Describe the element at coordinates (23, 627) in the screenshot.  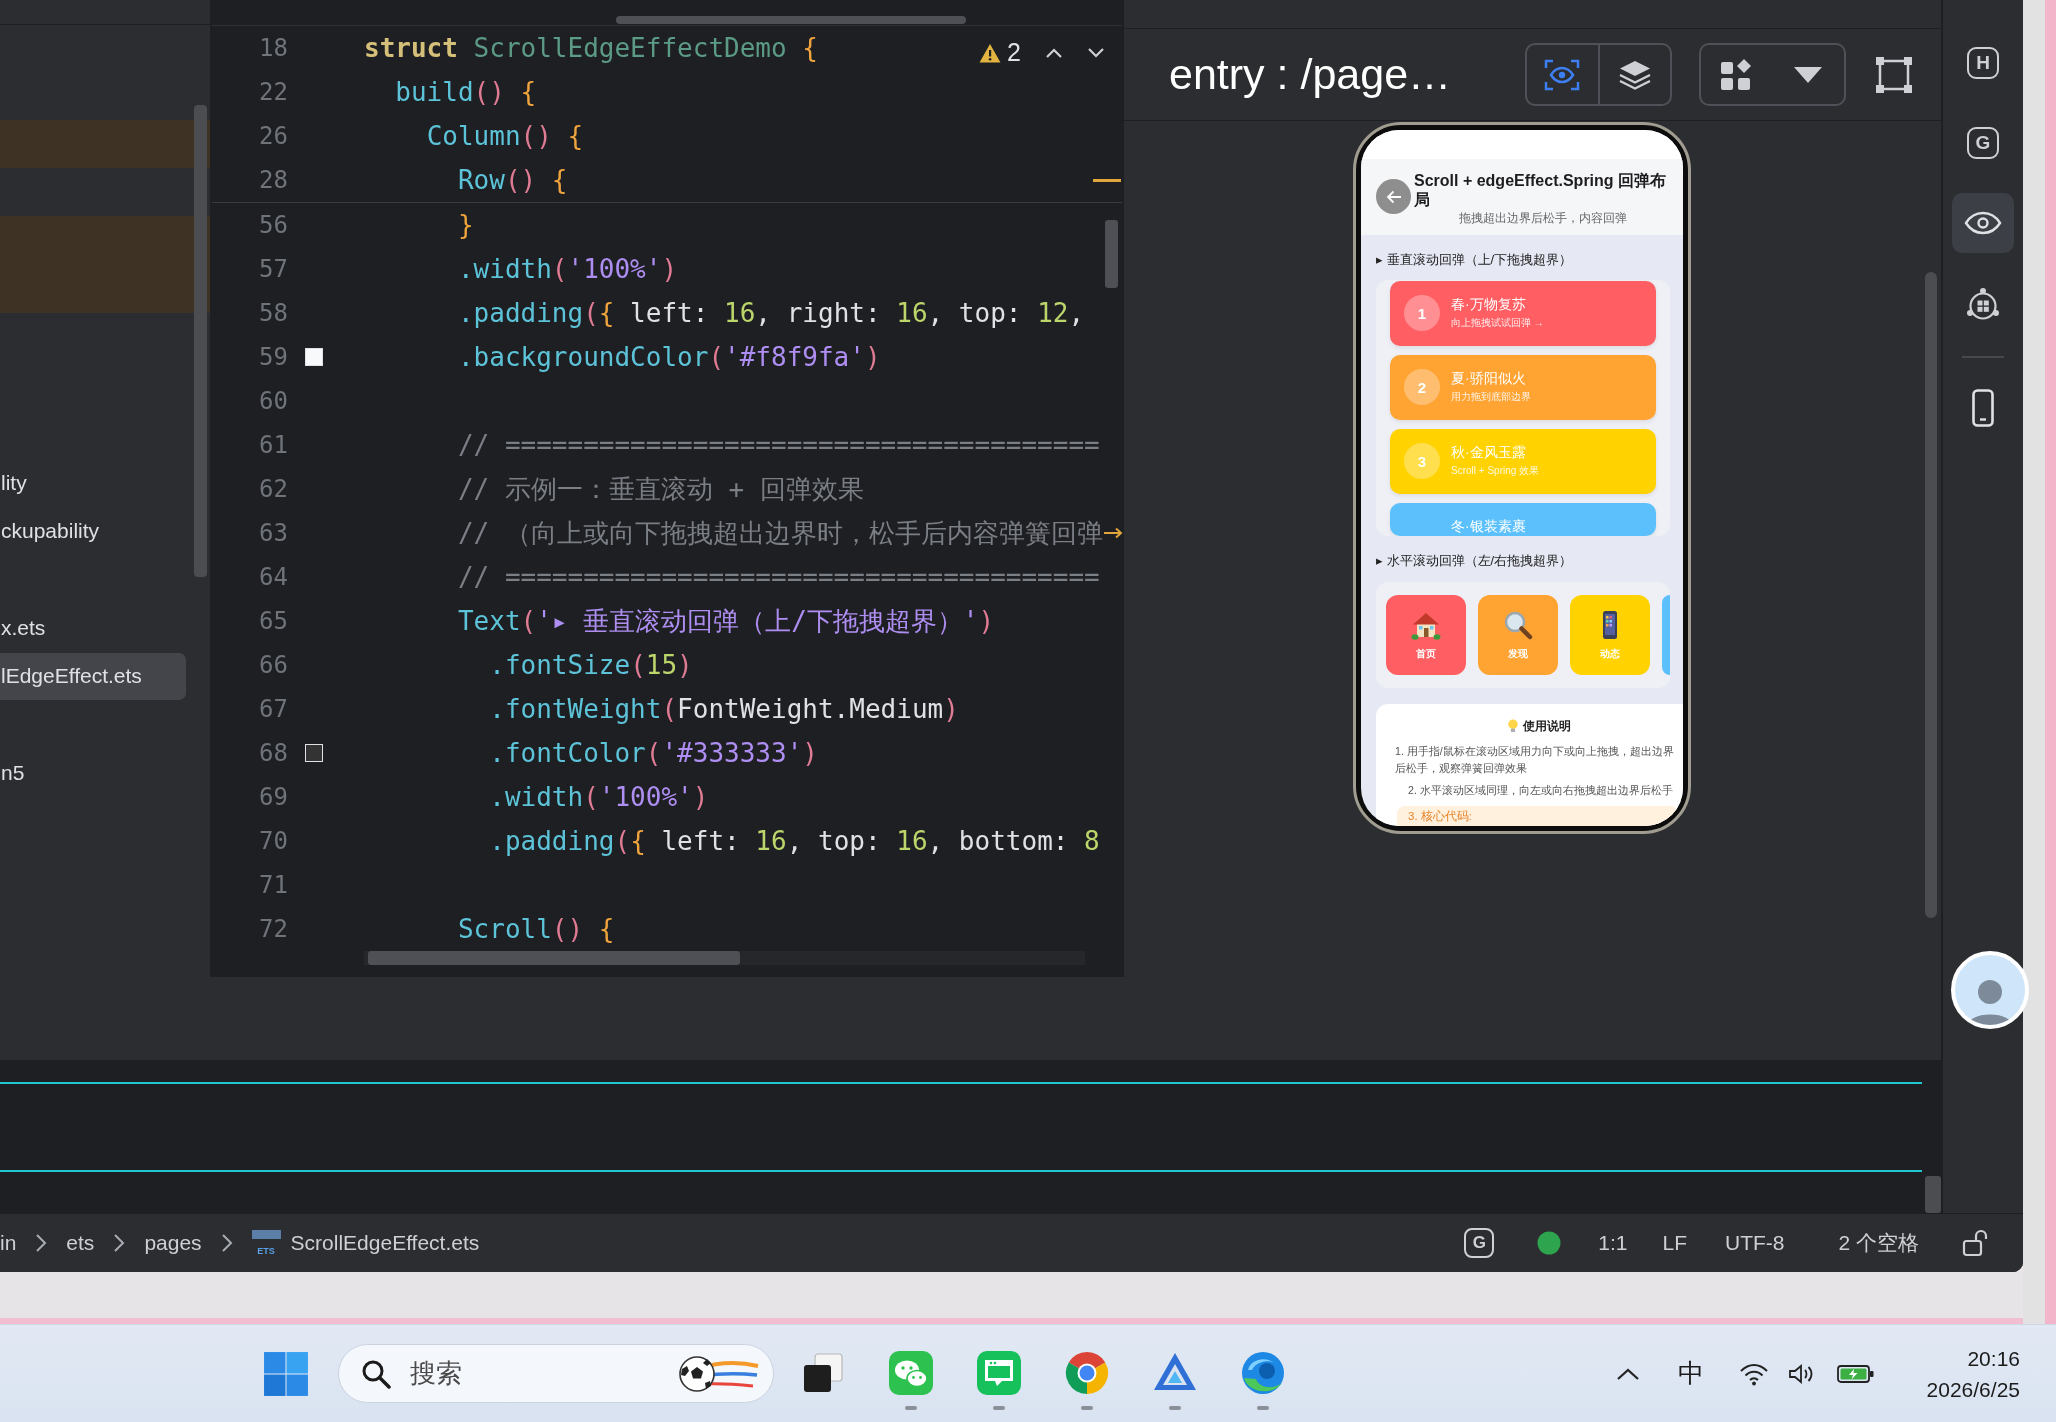
I see `file-tree-item: x.ets` at that location.